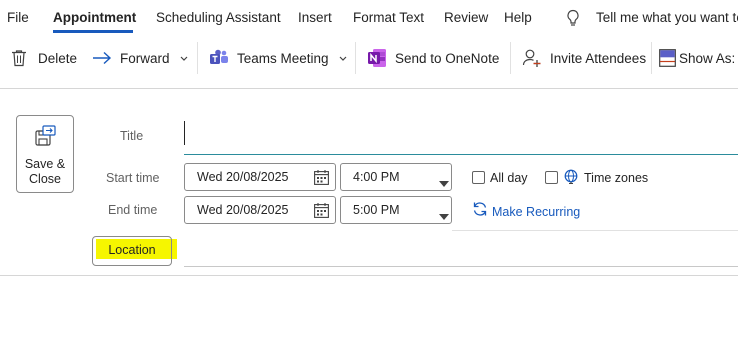 This screenshot has height=343, width=738. I want to click on invite-attendees-button: Invite Attendees, so click(584, 58).